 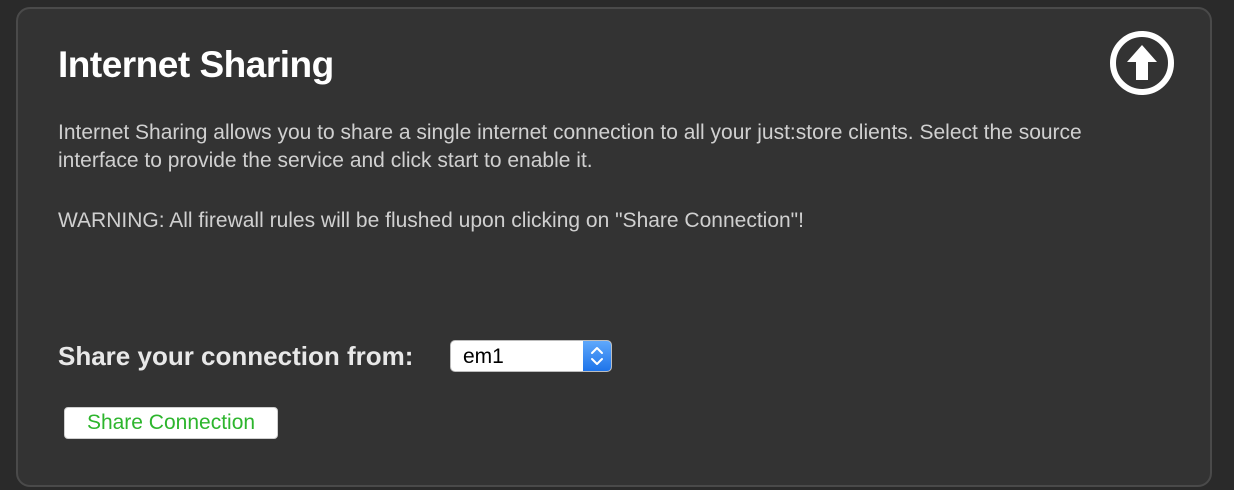 I want to click on page-title: Internet Sharing, so click(x=196, y=64).